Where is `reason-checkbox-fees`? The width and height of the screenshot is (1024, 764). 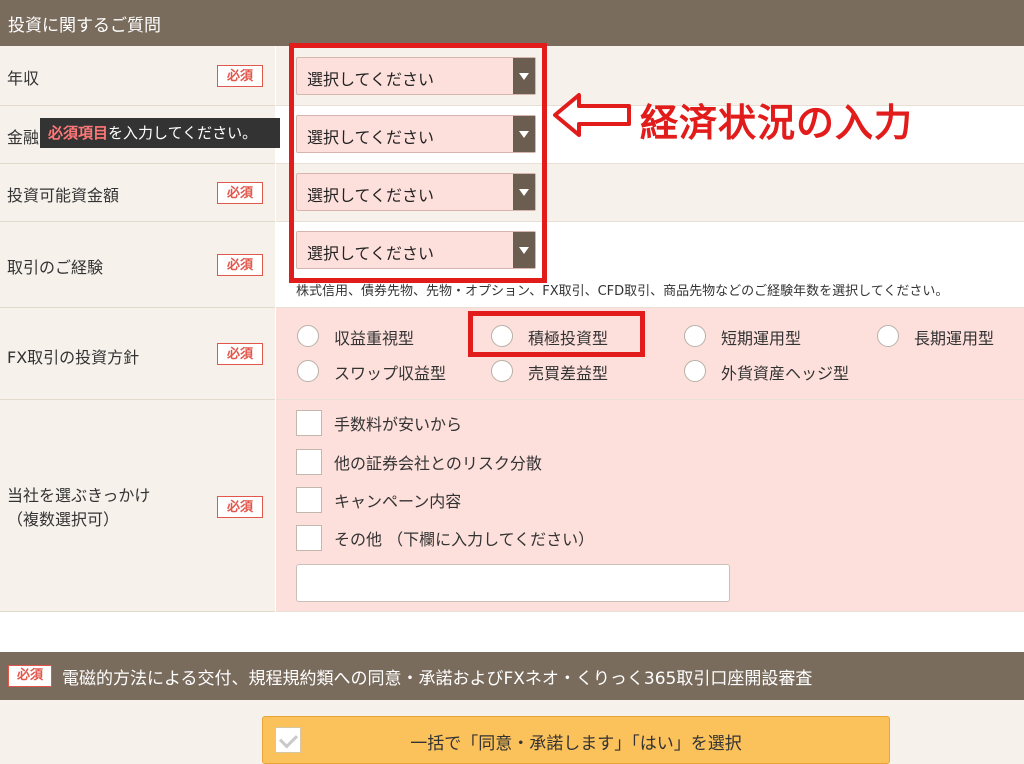 reason-checkbox-fees is located at coordinates (309, 423).